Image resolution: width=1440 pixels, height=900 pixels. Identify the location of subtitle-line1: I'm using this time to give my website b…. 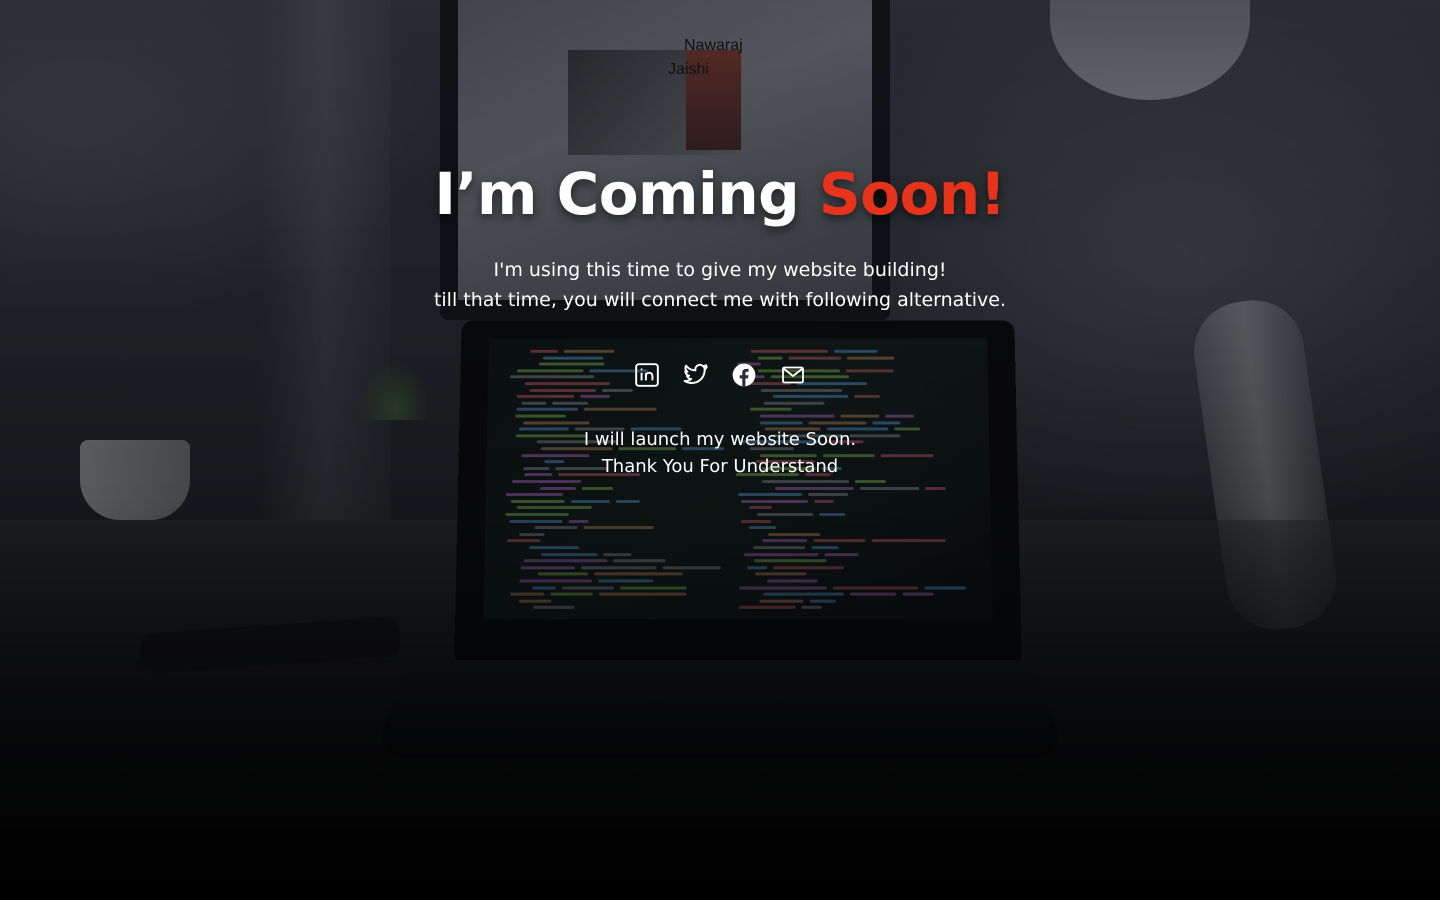
(720, 270).